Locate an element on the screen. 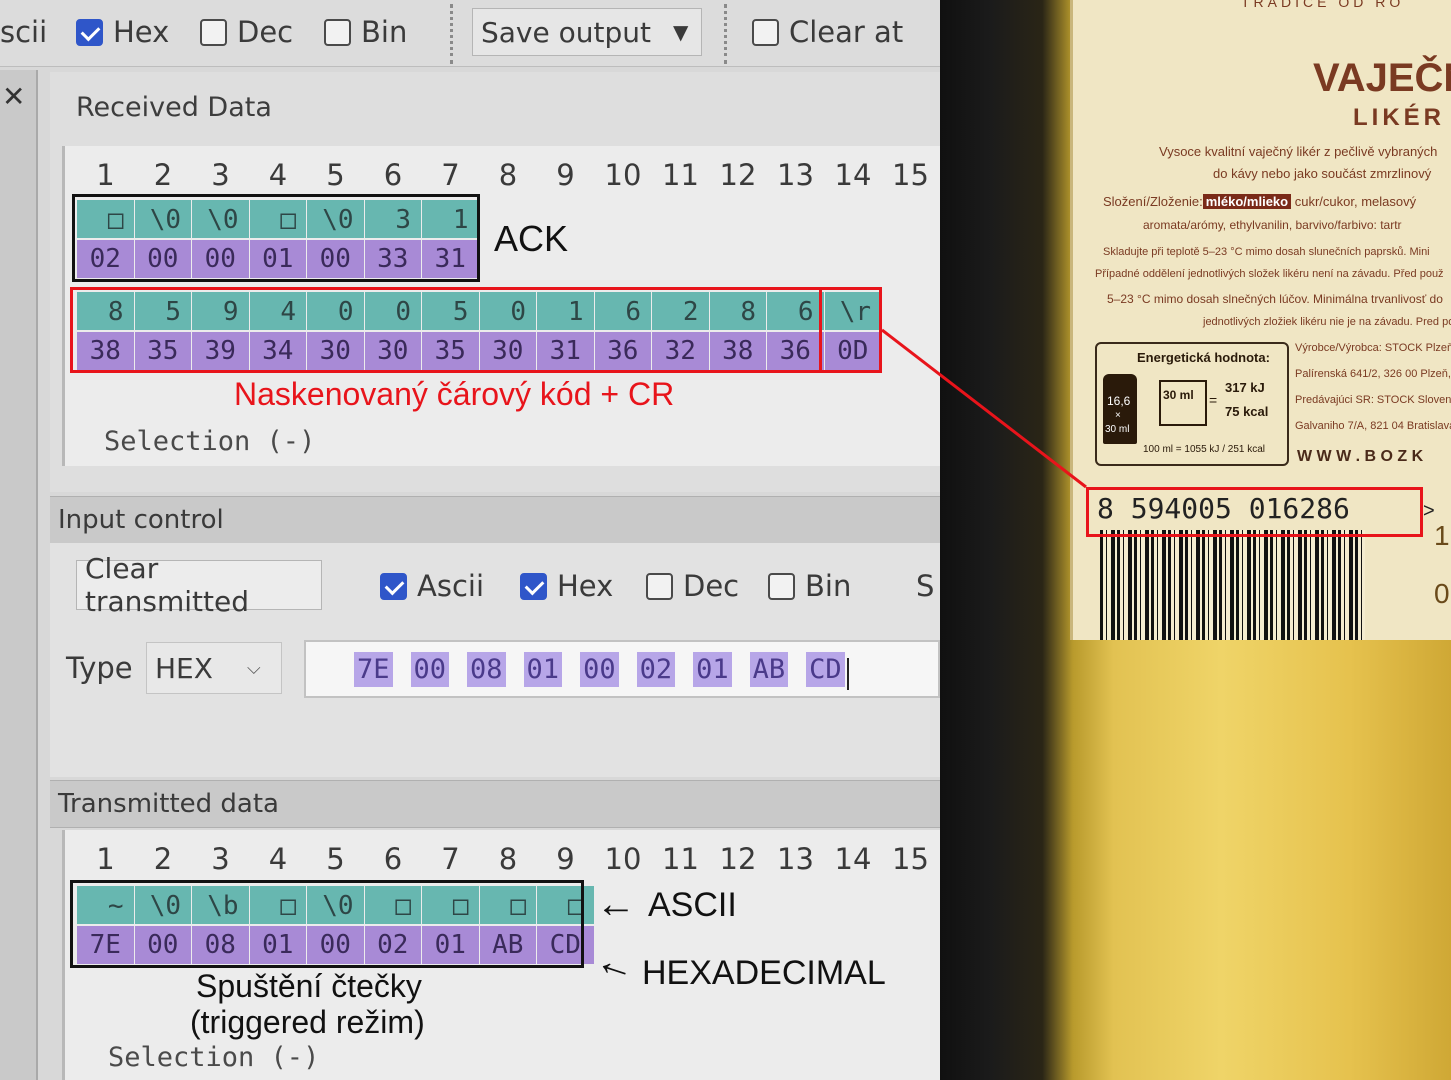  annotation-connector is located at coordinates (984, 408).